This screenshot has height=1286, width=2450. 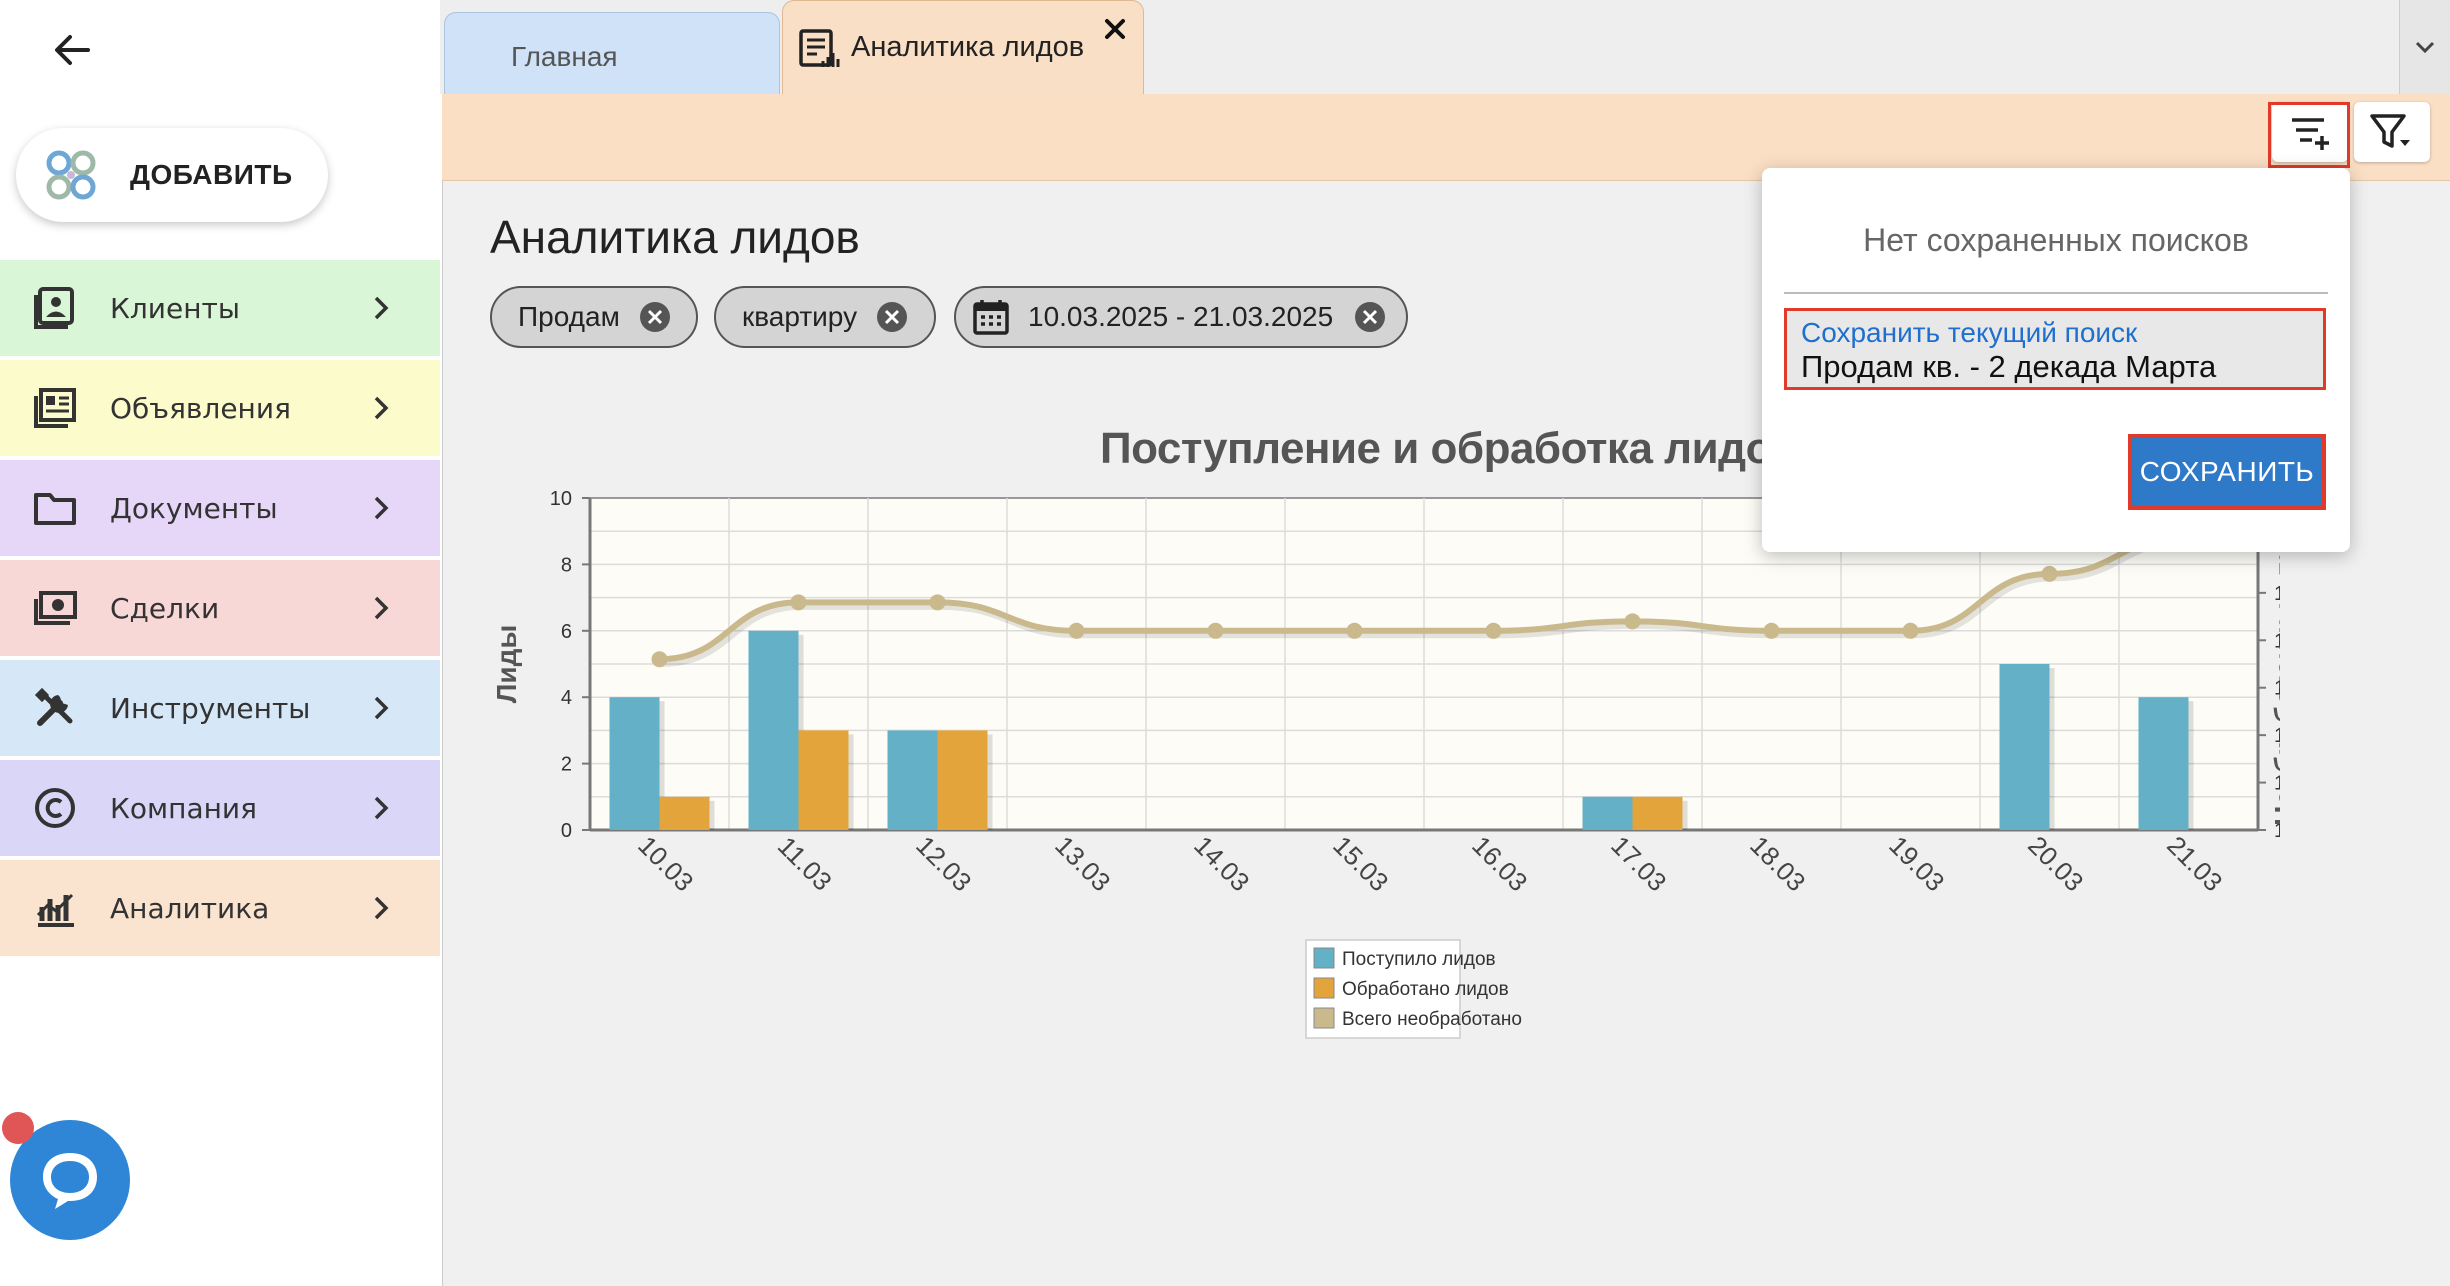 What do you see at coordinates (200, 408) in the screenshot?
I see `sidebar-item-label: Объявления` at bounding box center [200, 408].